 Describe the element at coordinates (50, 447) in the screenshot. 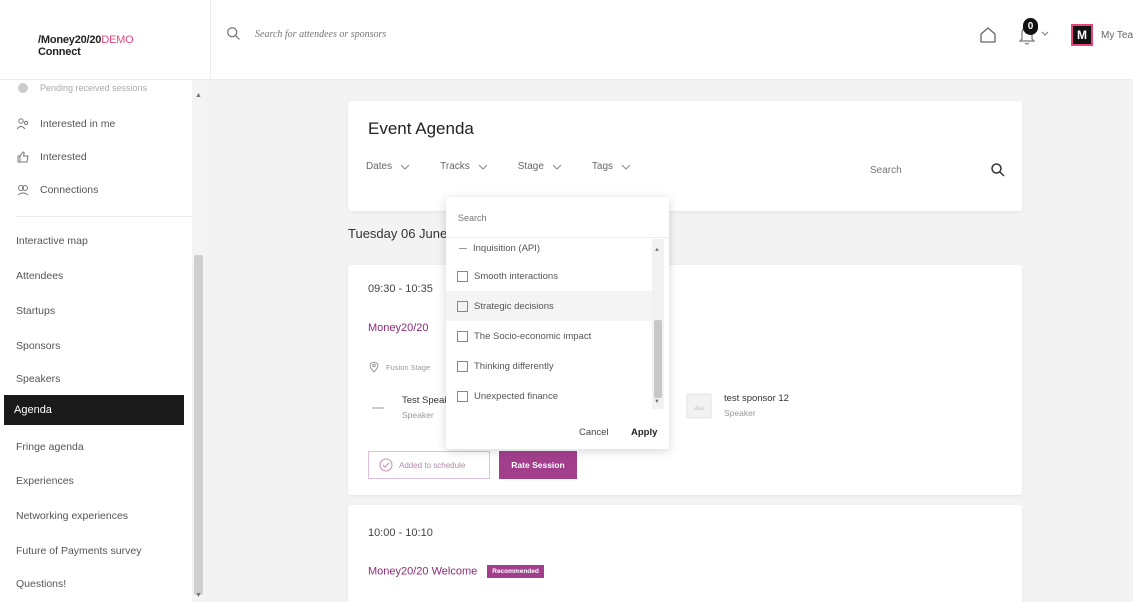

I see `sidebar-item-fringe-agenda: Fringe agenda` at that location.